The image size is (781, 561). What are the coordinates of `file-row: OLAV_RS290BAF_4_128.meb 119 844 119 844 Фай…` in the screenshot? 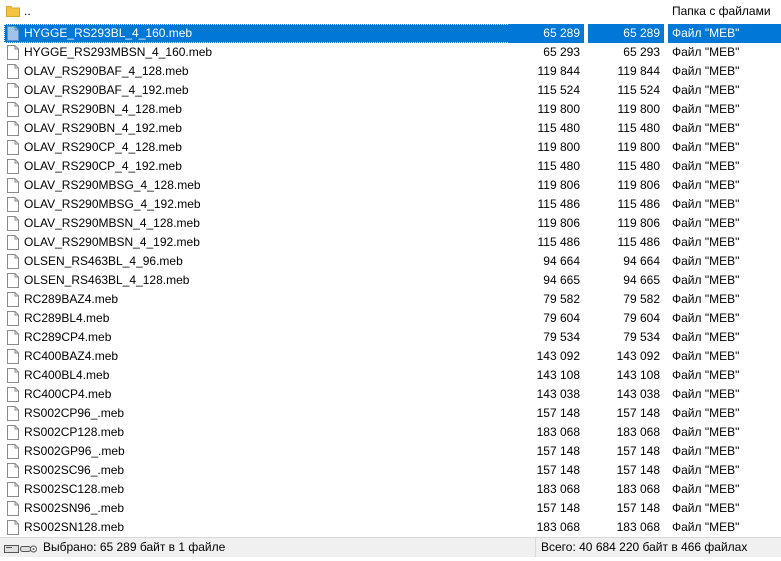 It's located at (390, 71).